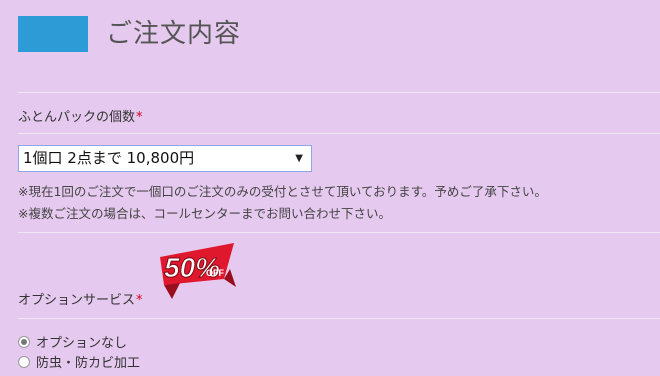 The image size is (660, 376). What do you see at coordinates (204, 213) in the screenshot?
I see `order-note-2: ※複数ご注文の場合は、コールセンターまでお問い合わせ下さい。` at bounding box center [204, 213].